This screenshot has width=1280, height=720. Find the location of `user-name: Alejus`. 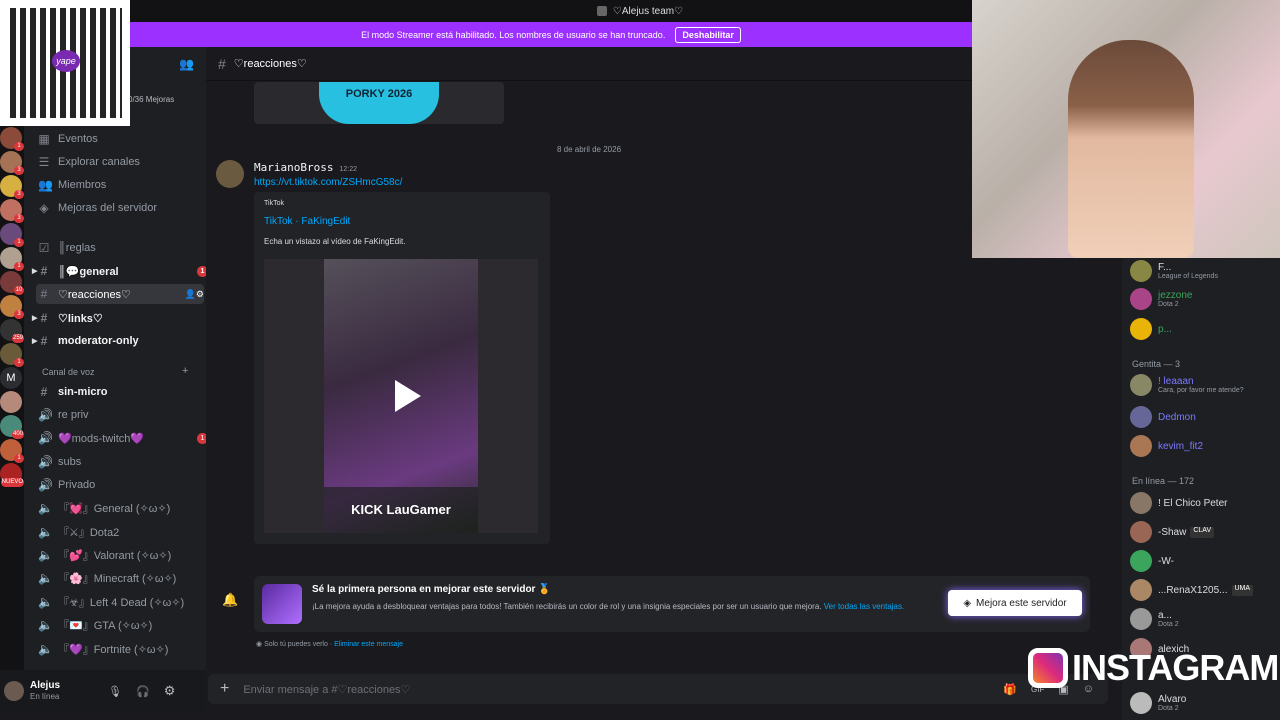

user-name: Alejus is located at coordinates (45, 685).